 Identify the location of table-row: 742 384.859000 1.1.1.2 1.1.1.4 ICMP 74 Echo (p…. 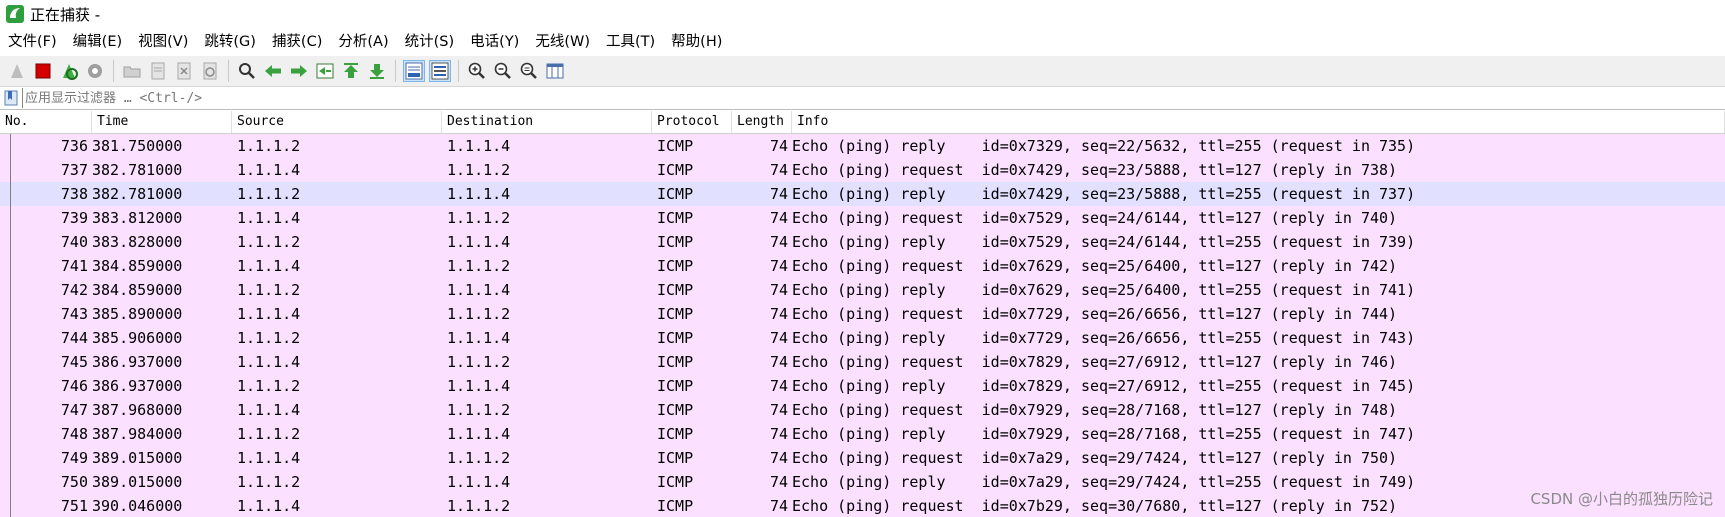
(862, 290).